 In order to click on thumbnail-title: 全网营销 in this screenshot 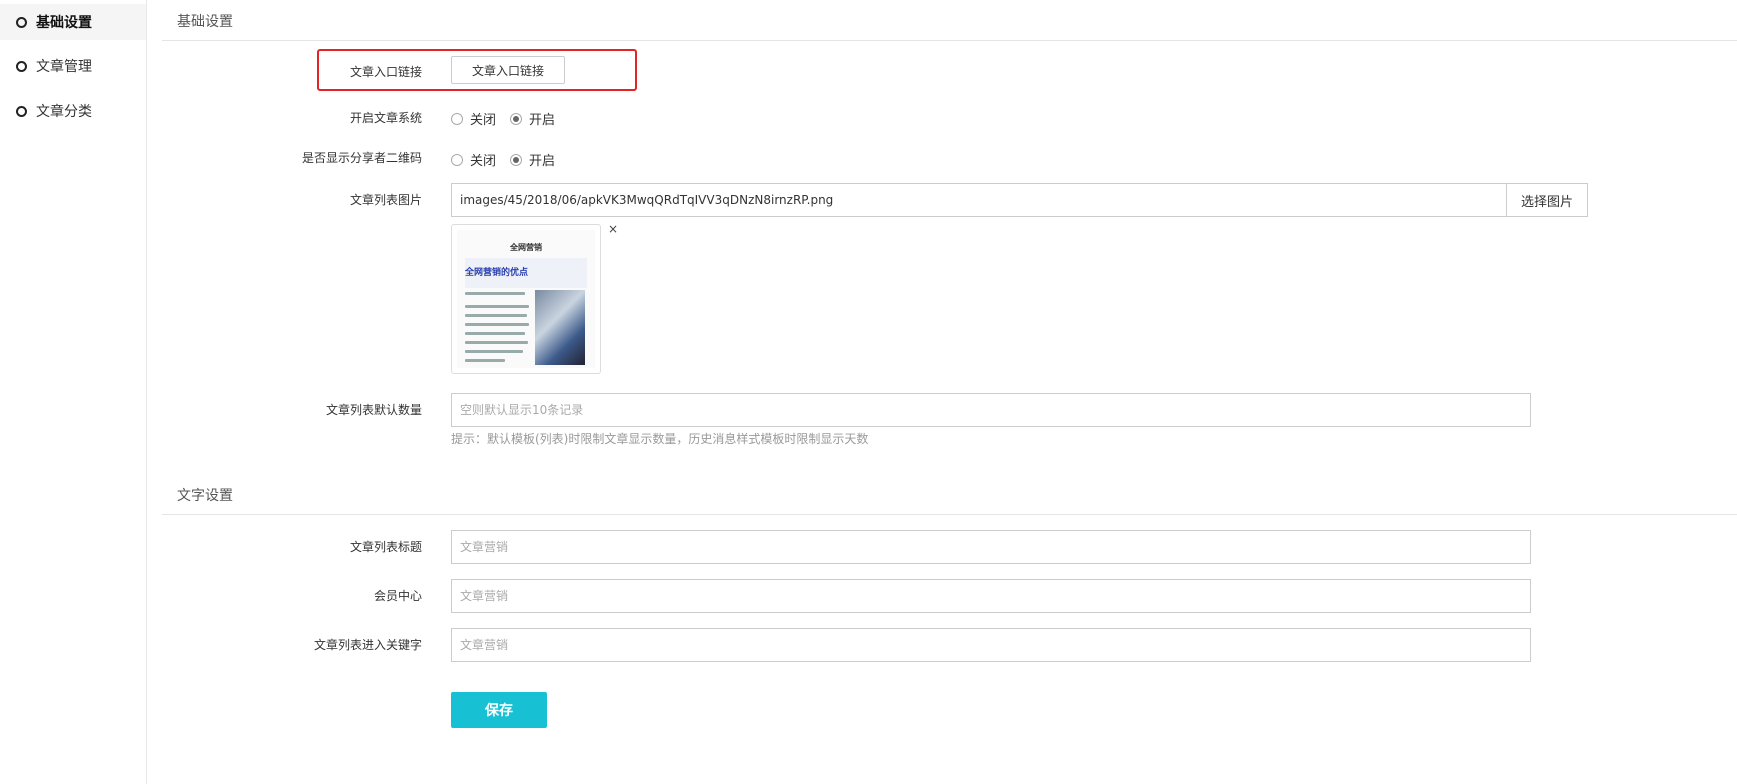, I will do `click(526, 247)`.